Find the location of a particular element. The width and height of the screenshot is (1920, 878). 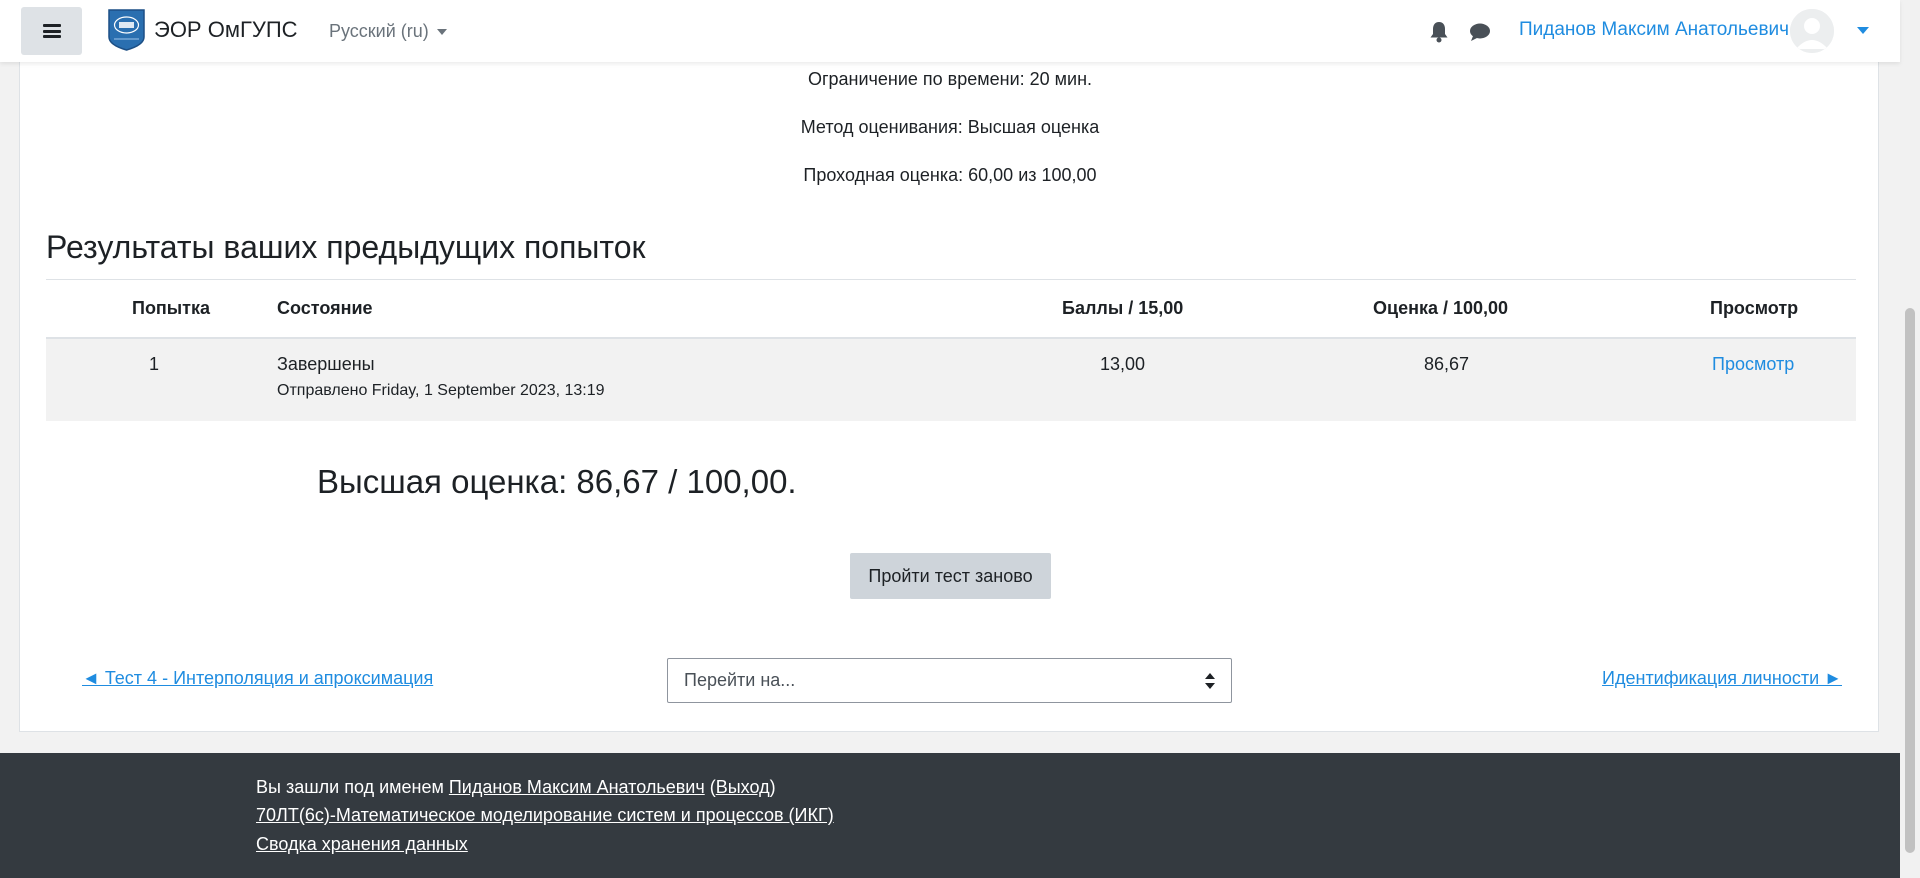

data-retention-link: Сводка хранения данных is located at coordinates (362, 844).